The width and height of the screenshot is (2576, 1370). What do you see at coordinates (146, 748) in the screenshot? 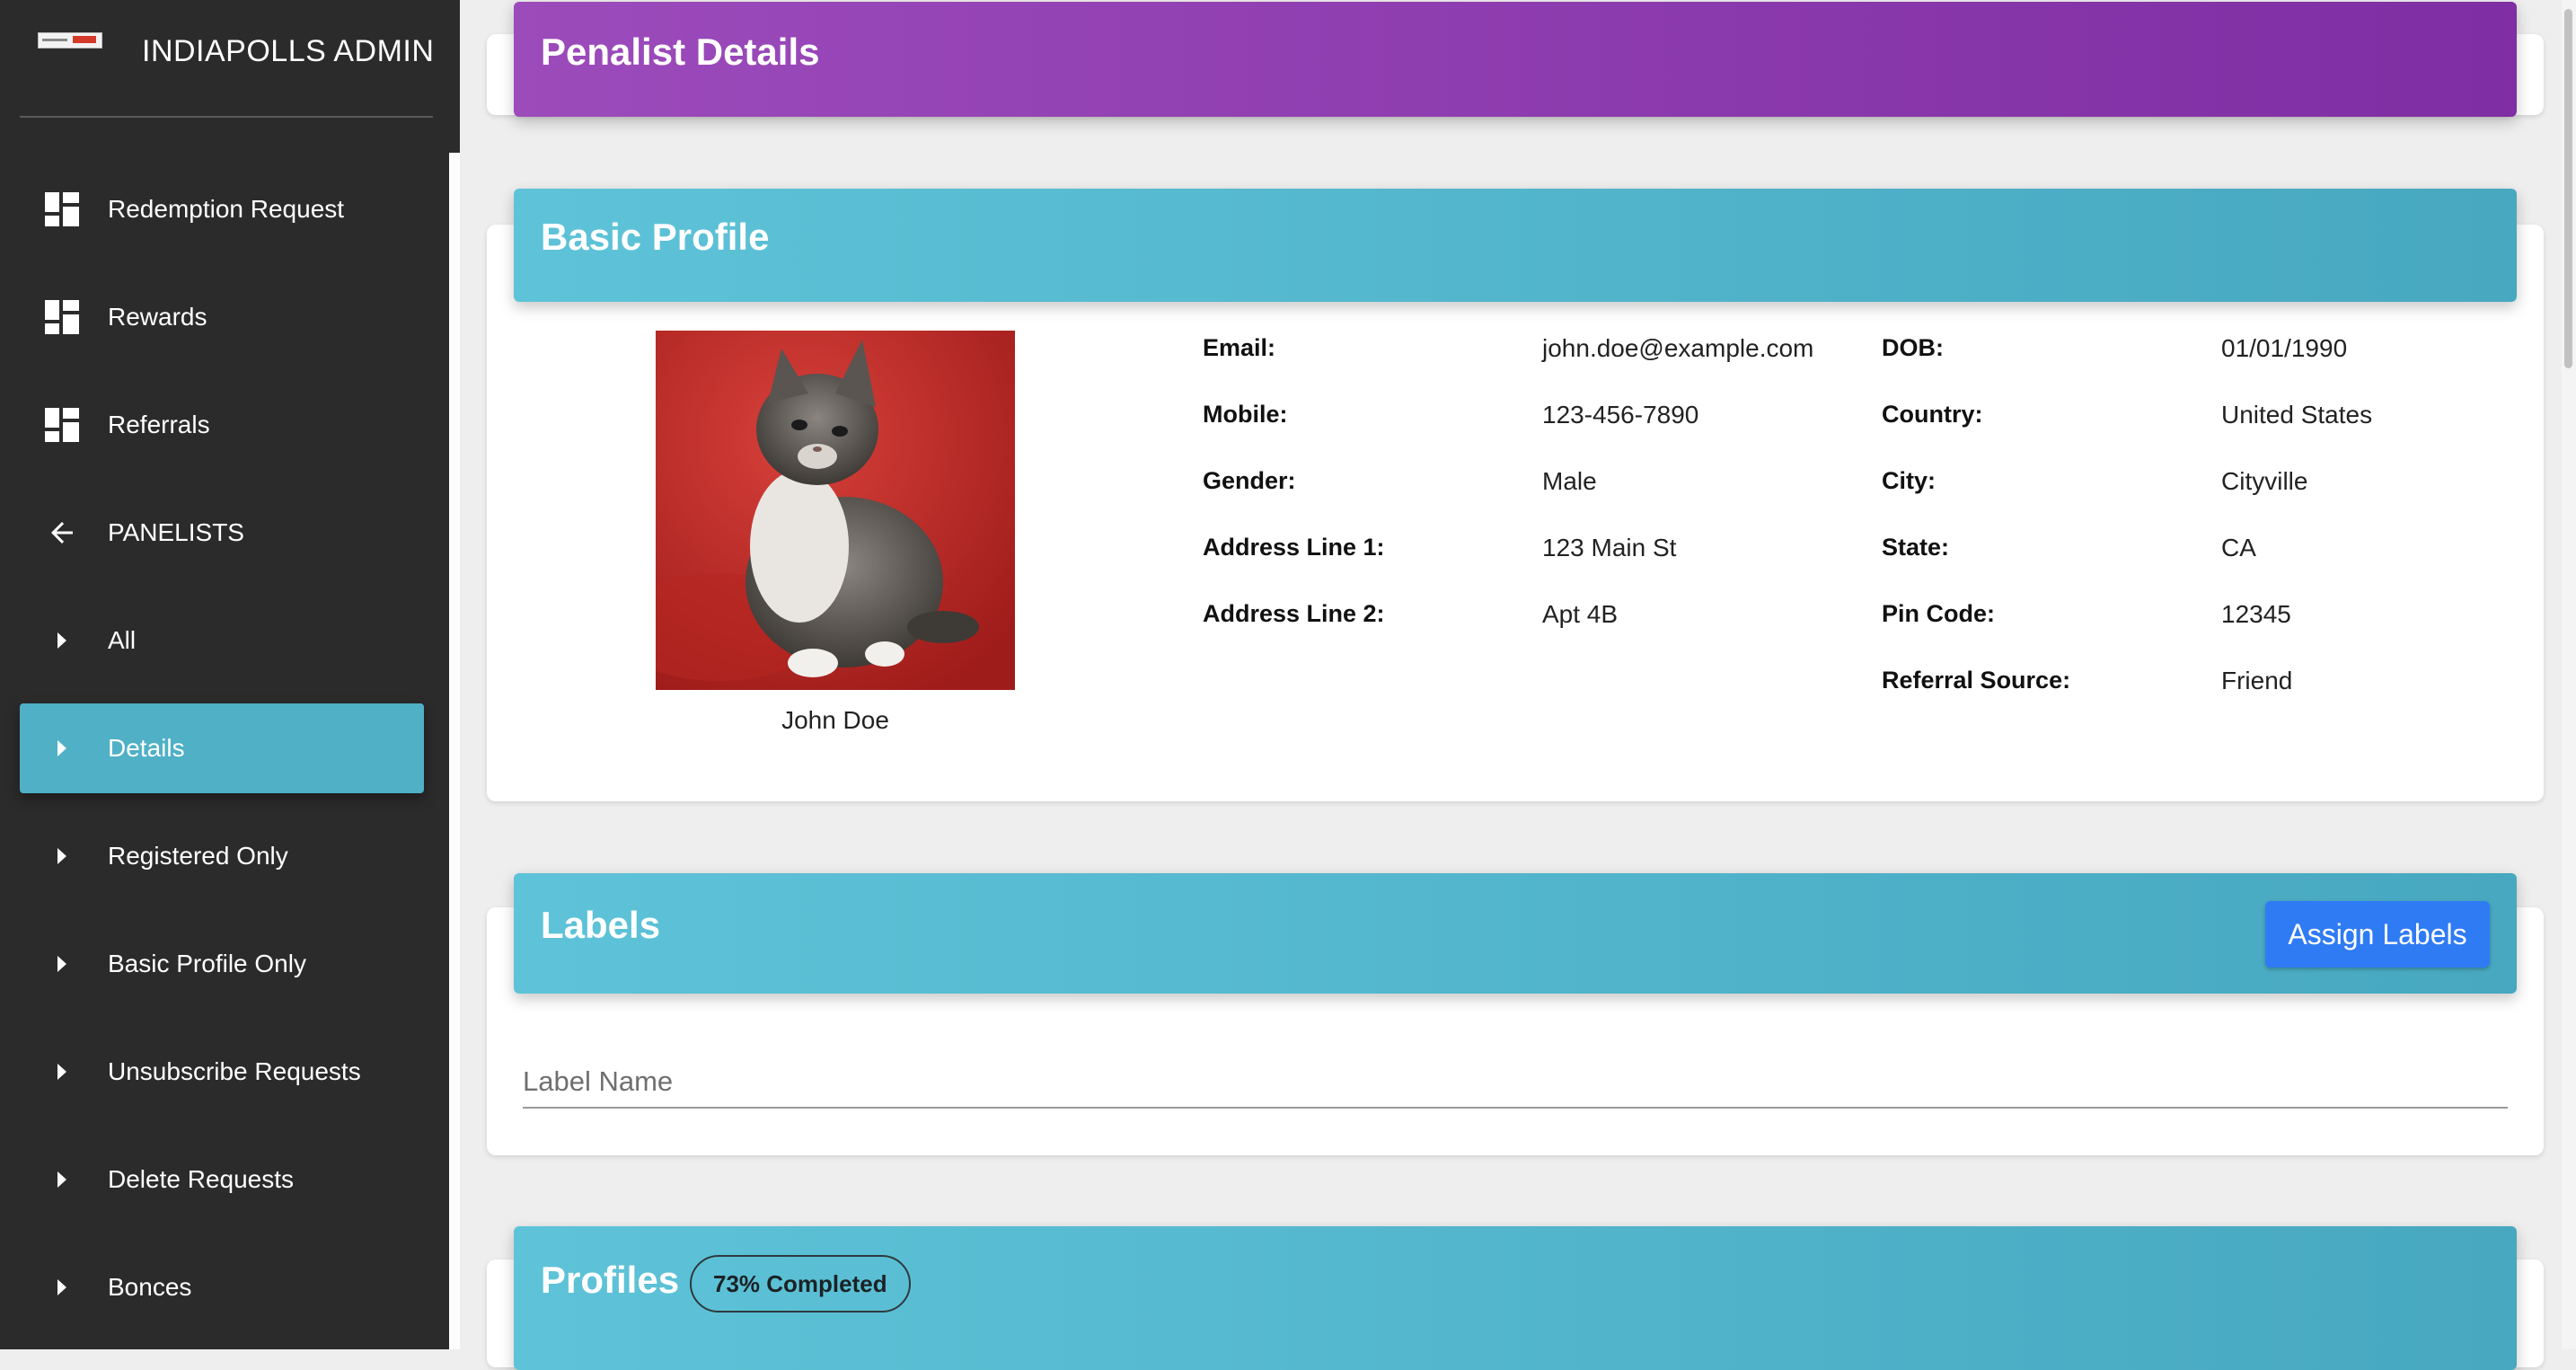
I see `sidebar-item-label: Details` at bounding box center [146, 748].